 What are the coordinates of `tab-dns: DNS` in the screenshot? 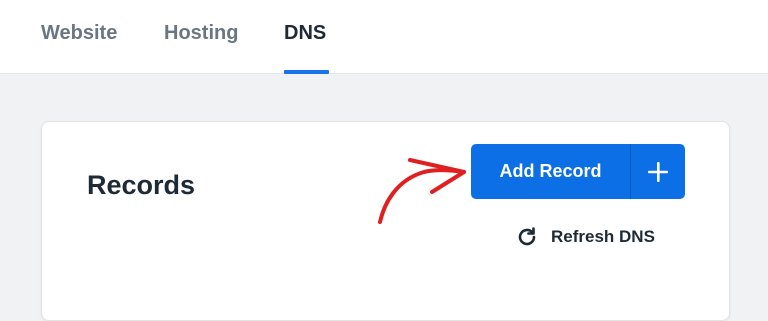 It's located at (305, 33).